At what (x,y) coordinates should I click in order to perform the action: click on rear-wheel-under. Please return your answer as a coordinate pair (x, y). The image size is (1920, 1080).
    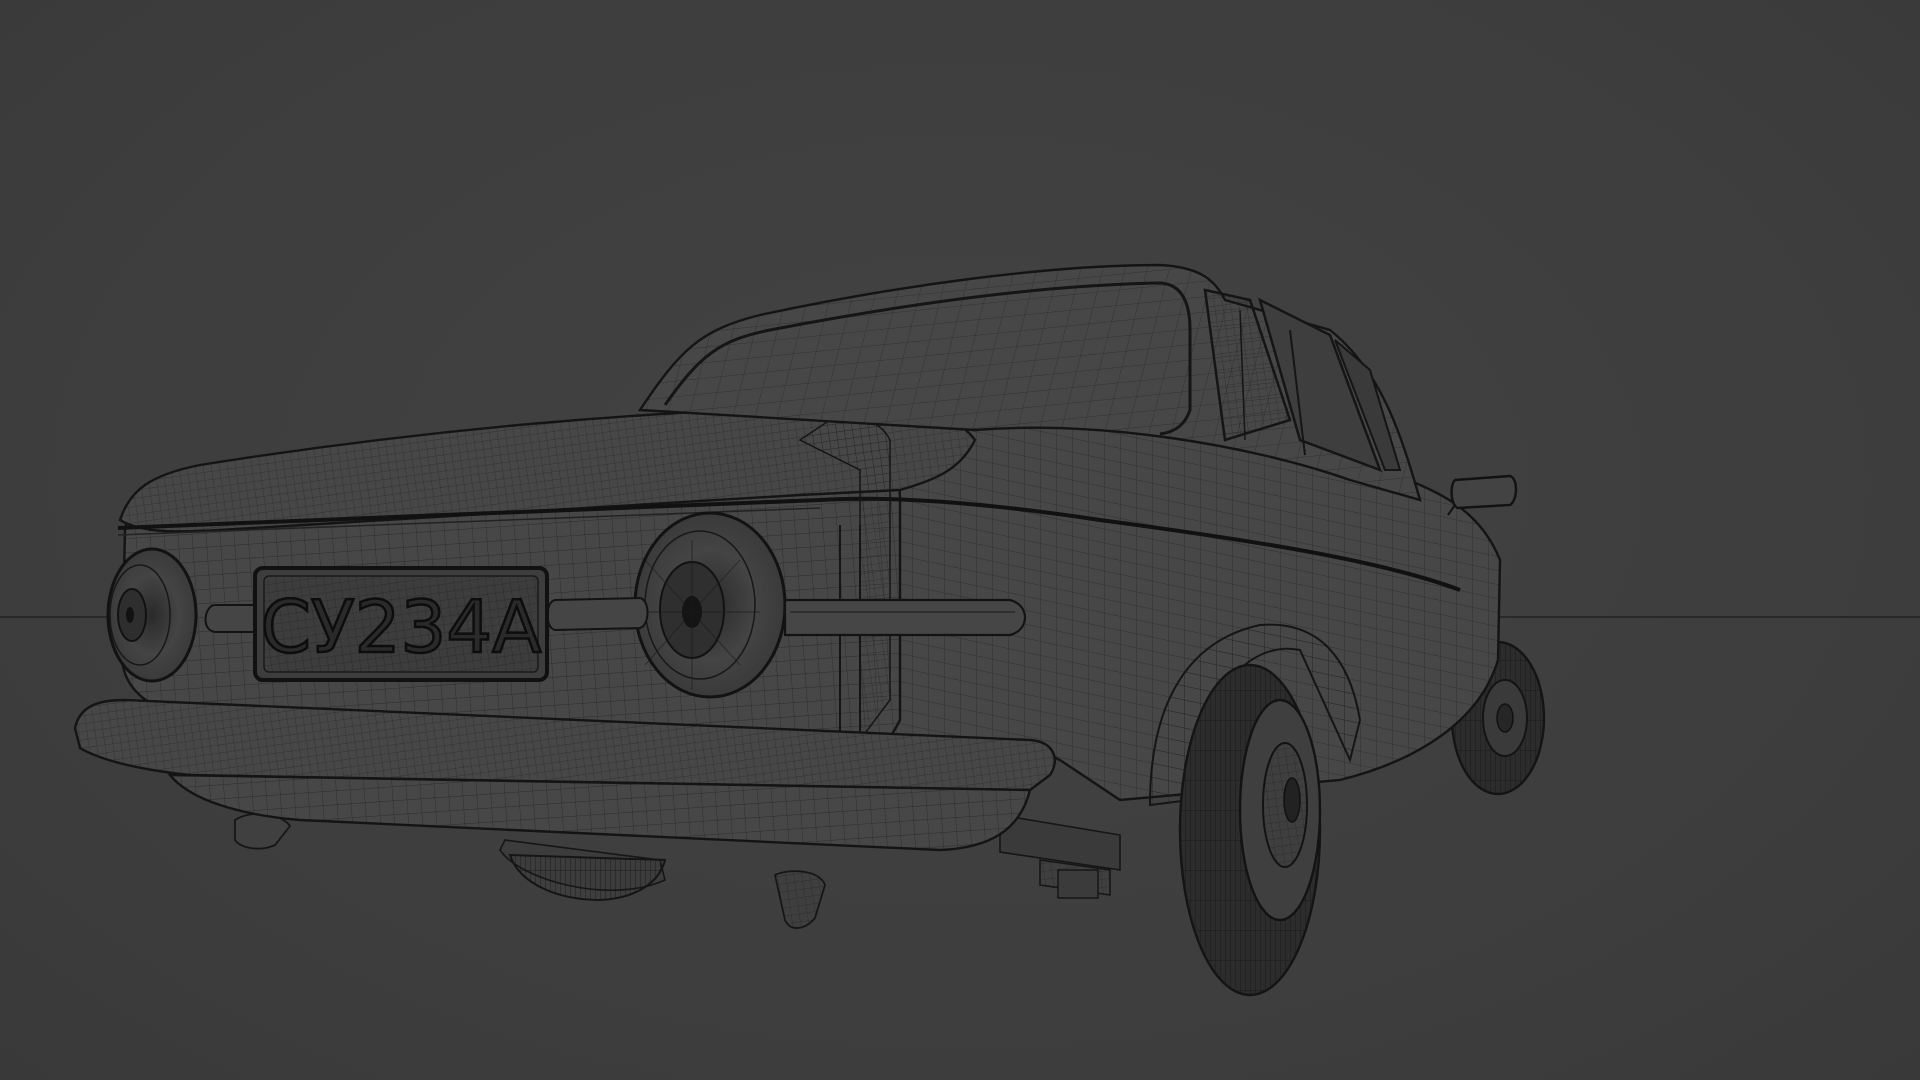
    Looking at the image, I should click on (587, 877).